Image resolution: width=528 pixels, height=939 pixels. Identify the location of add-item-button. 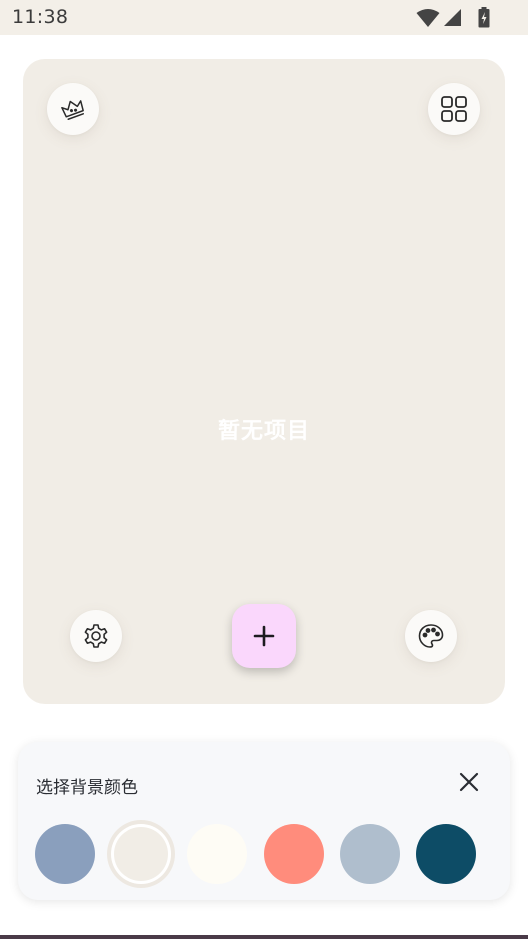
(264, 636).